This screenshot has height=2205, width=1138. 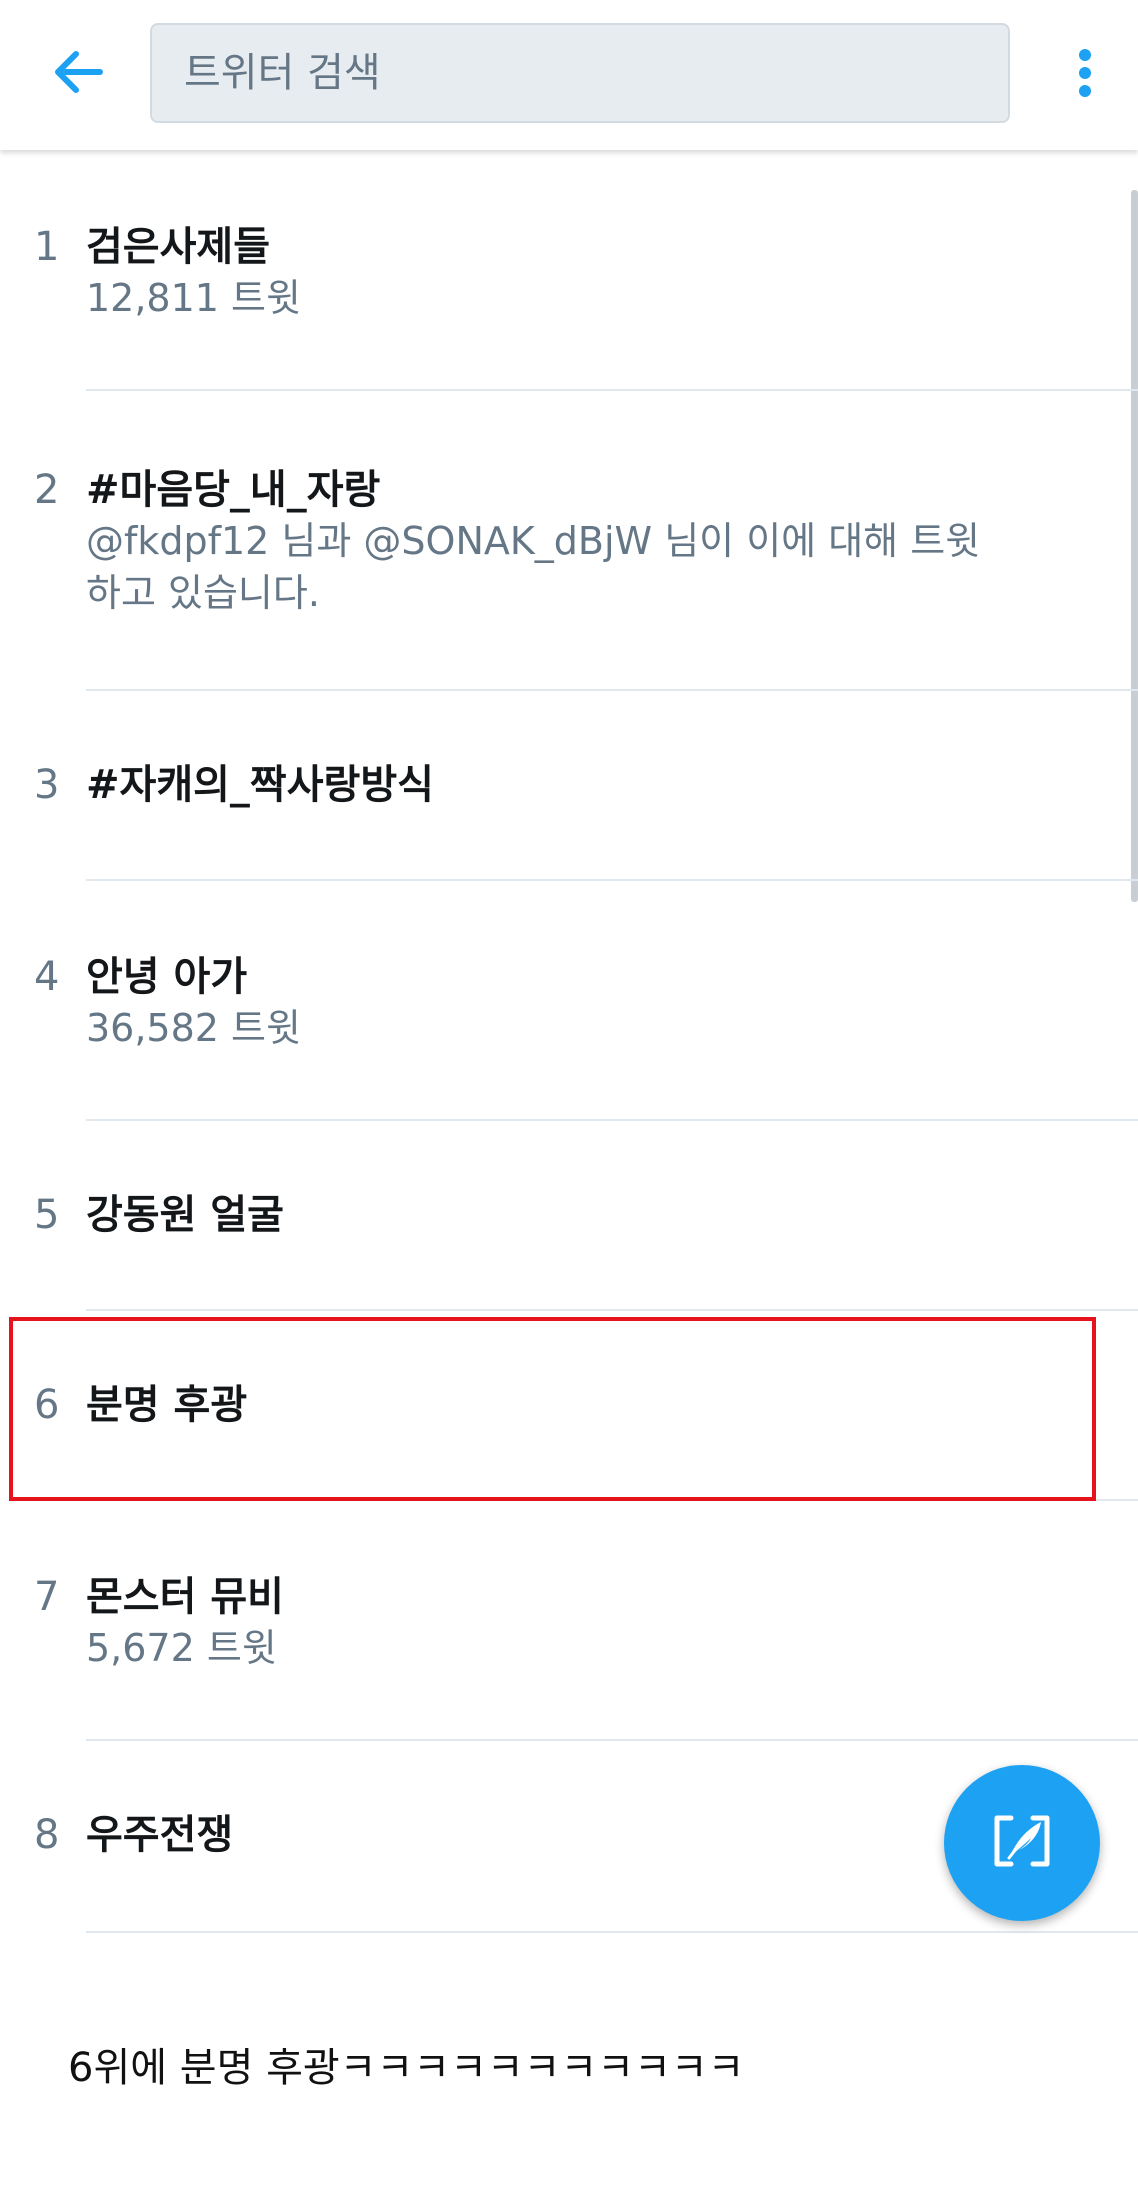 I want to click on back-button, so click(x=78, y=74).